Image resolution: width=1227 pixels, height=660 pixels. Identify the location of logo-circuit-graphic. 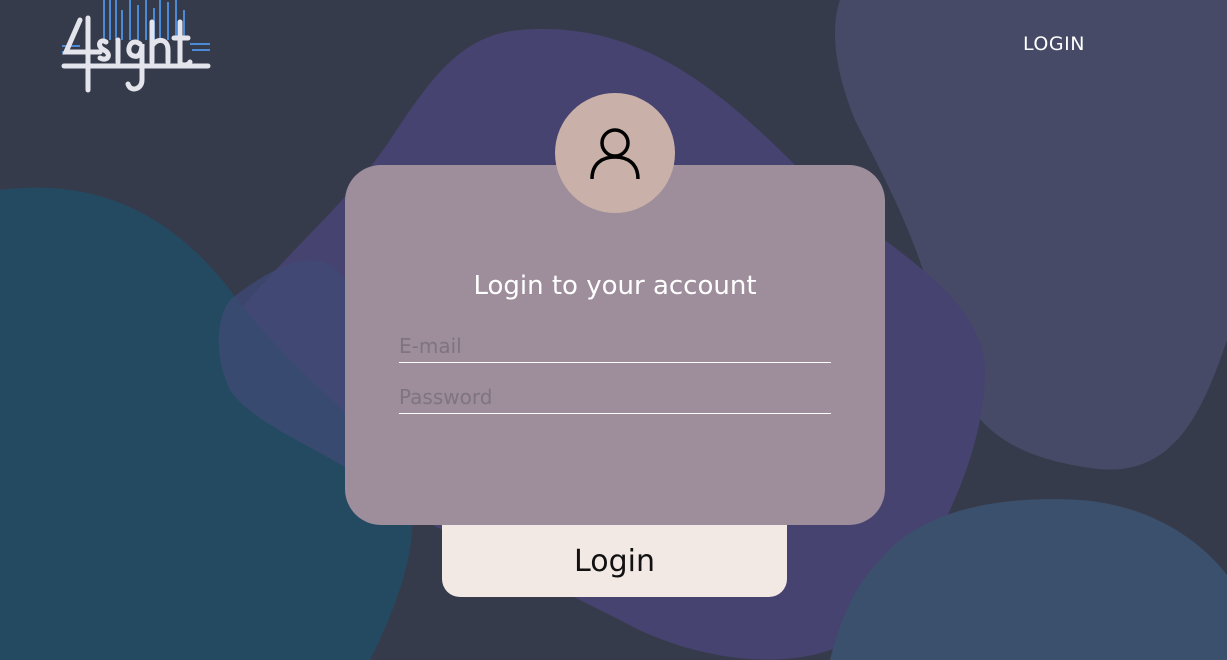
(136, 46).